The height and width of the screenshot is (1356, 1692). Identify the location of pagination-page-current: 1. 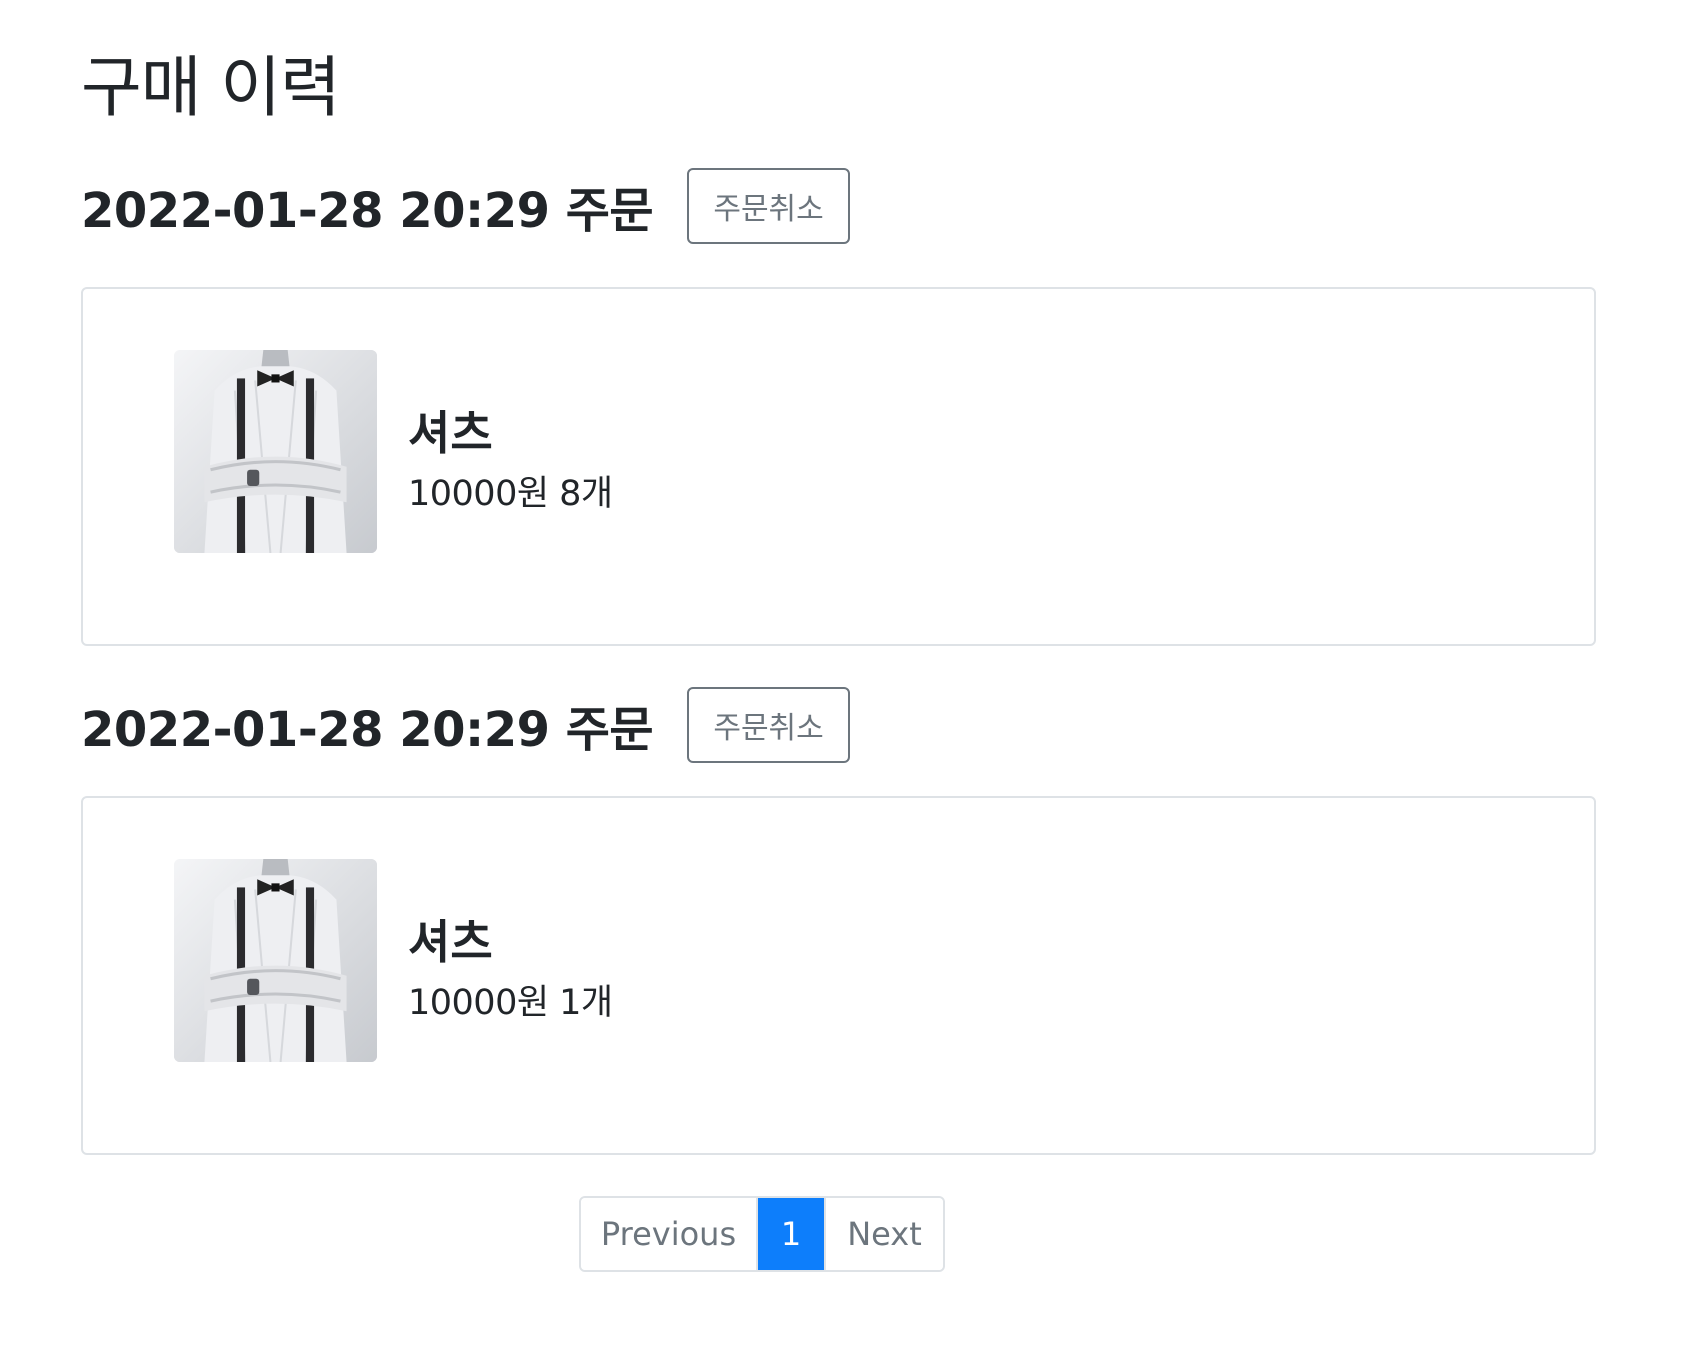
(791, 1234).